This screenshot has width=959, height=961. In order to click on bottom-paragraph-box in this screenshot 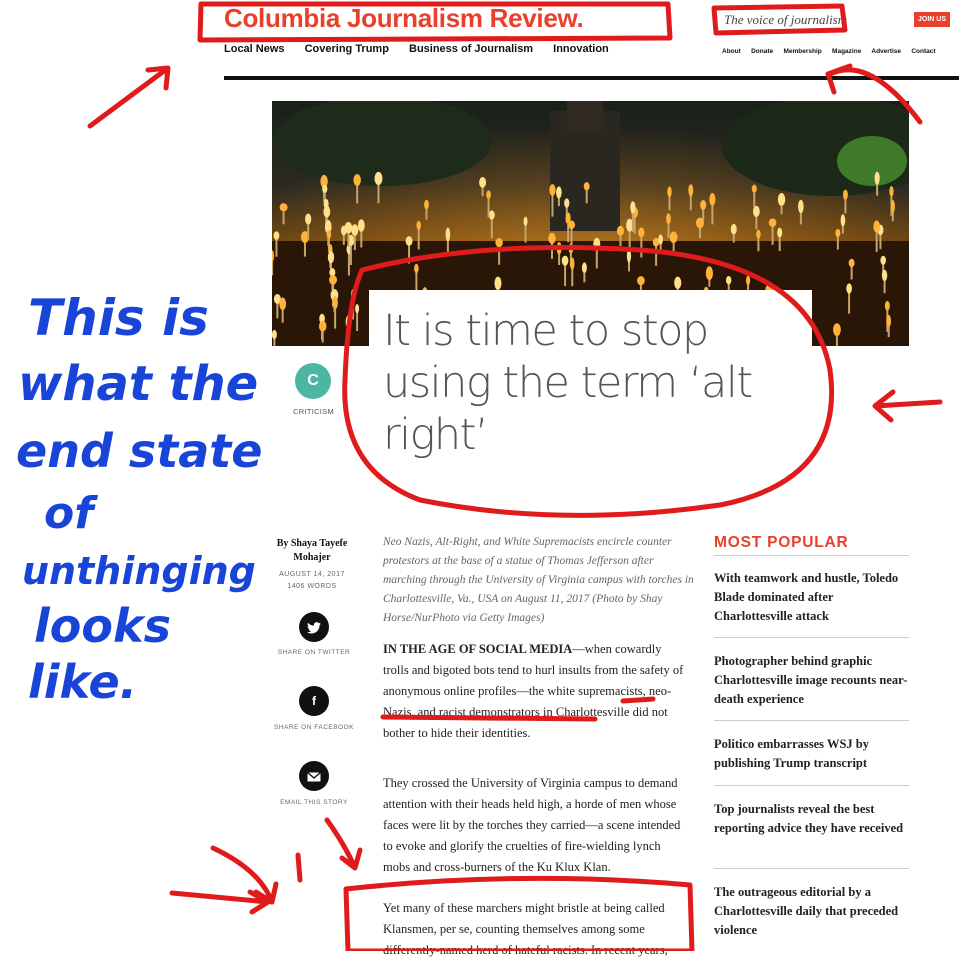, I will do `click(519, 913)`.